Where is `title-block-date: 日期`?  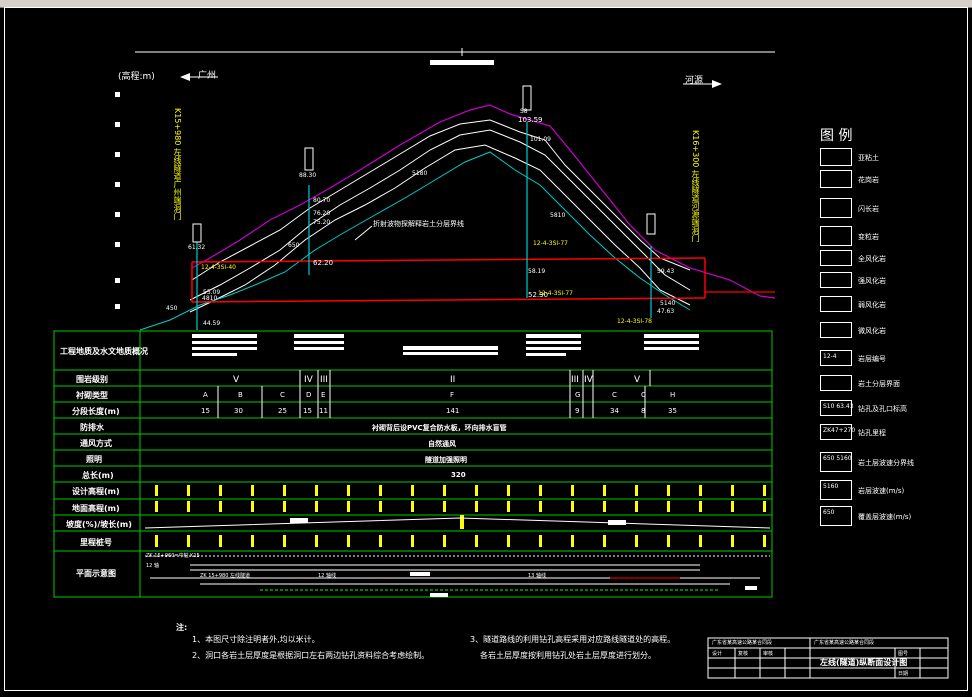
title-block-date: 日期 is located at coordinates (903, 674).